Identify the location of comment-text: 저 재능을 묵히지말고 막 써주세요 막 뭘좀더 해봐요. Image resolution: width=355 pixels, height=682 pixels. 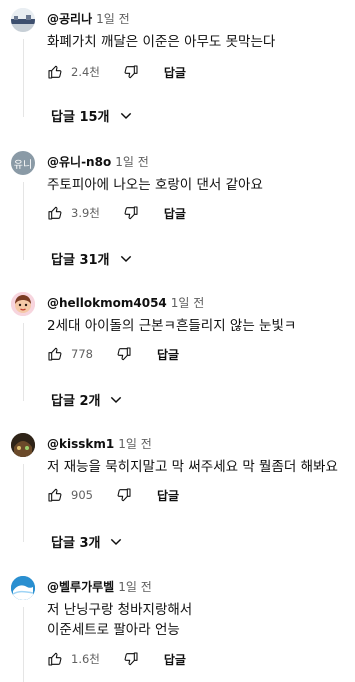
(192, 467).